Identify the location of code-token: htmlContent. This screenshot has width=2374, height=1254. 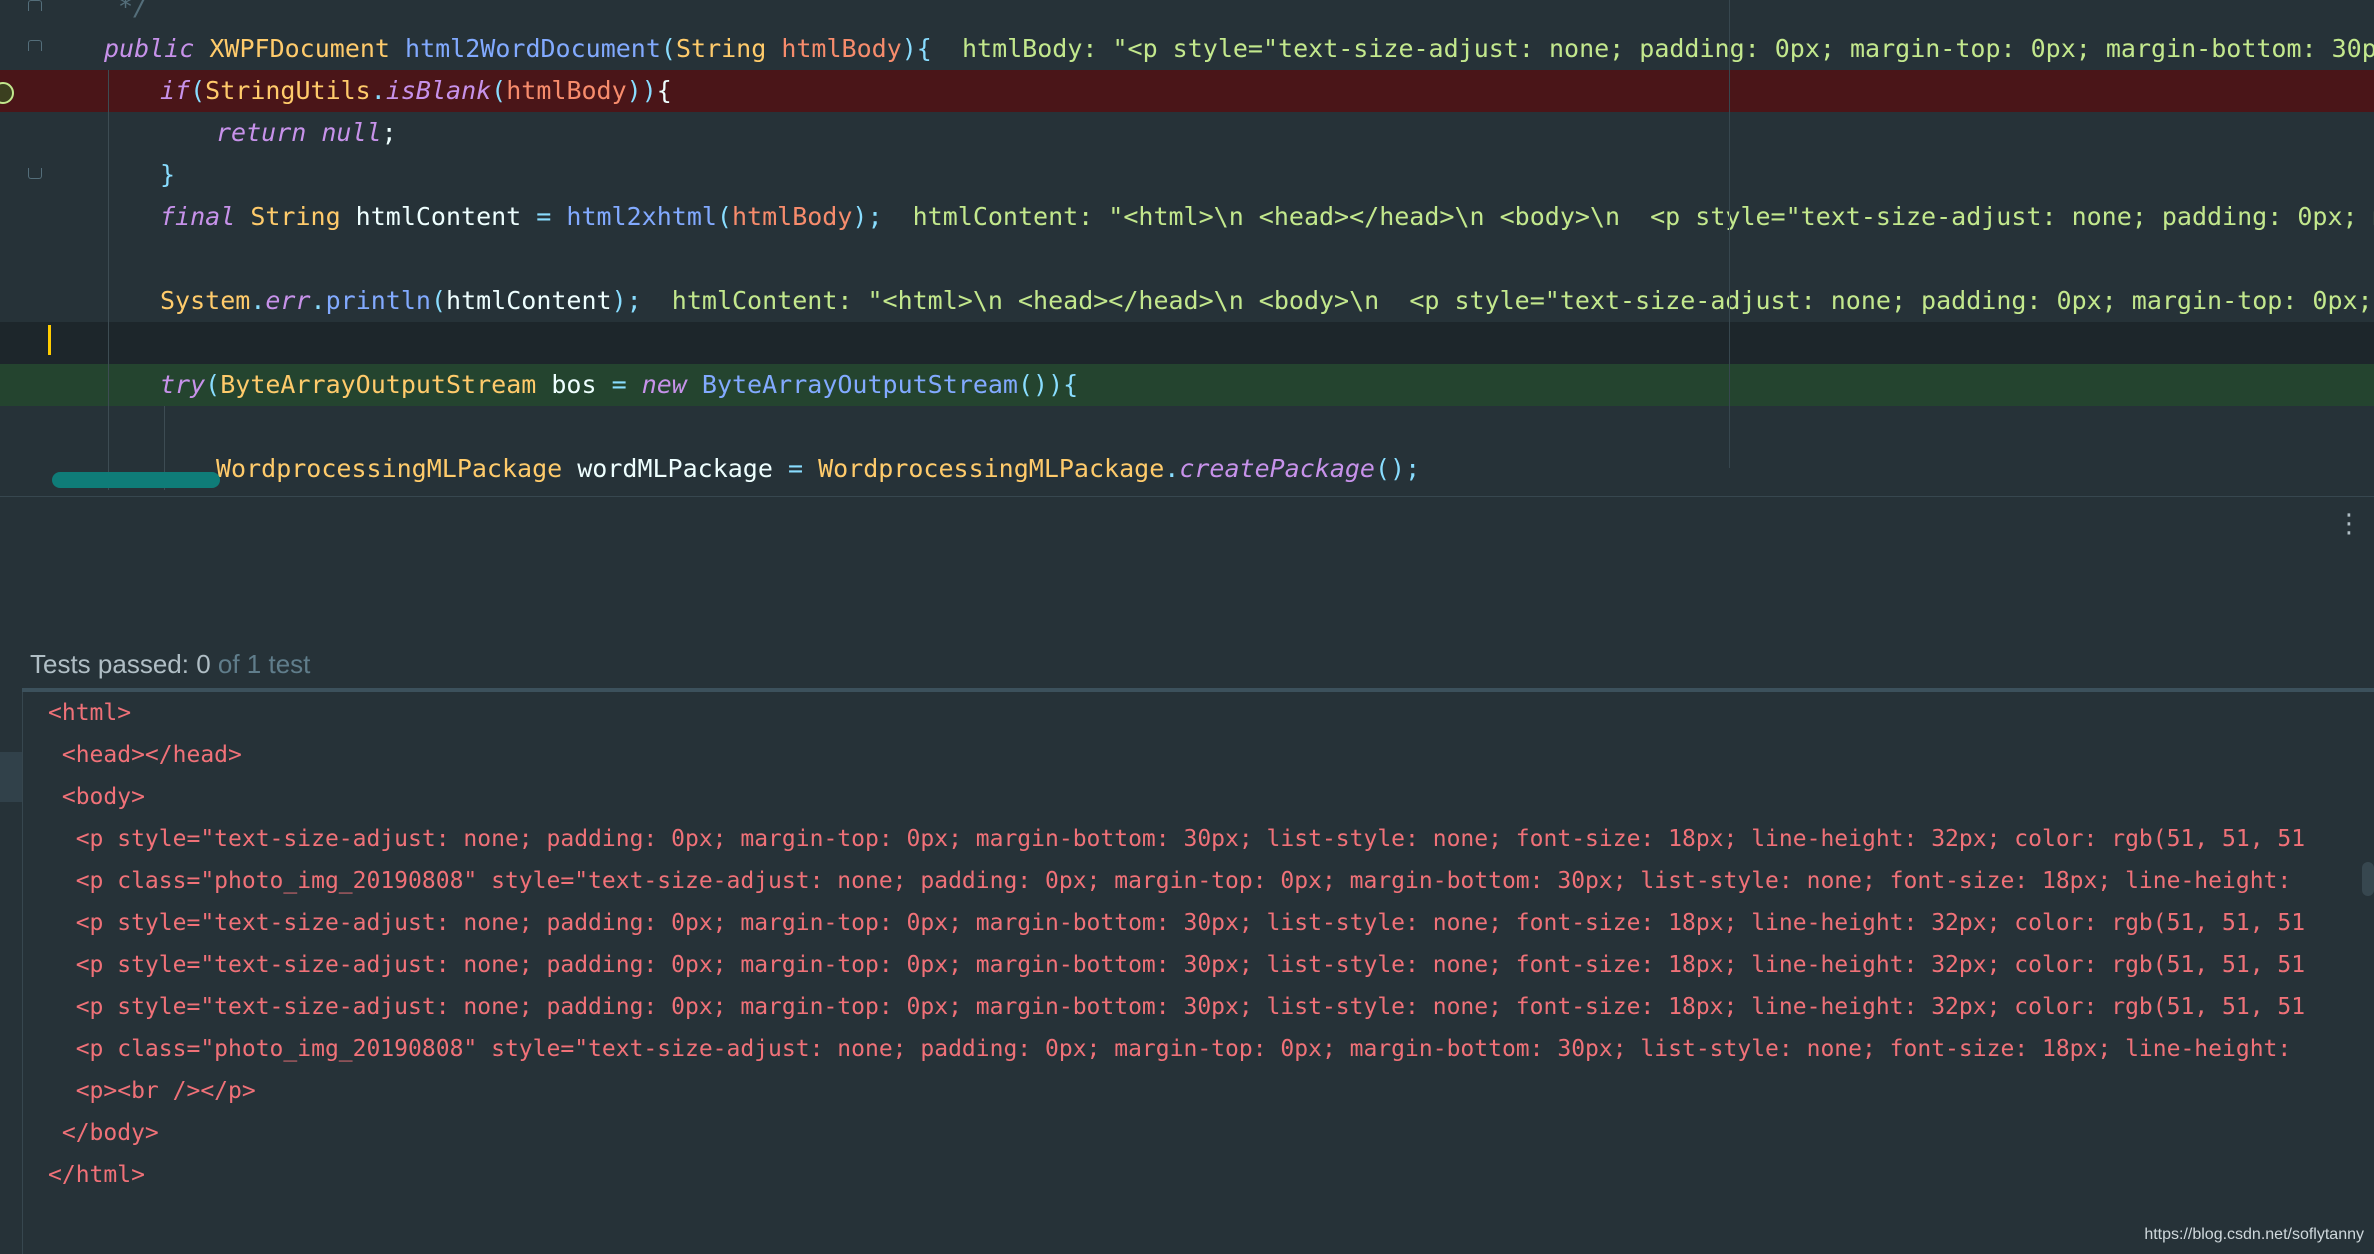
(529, 300).